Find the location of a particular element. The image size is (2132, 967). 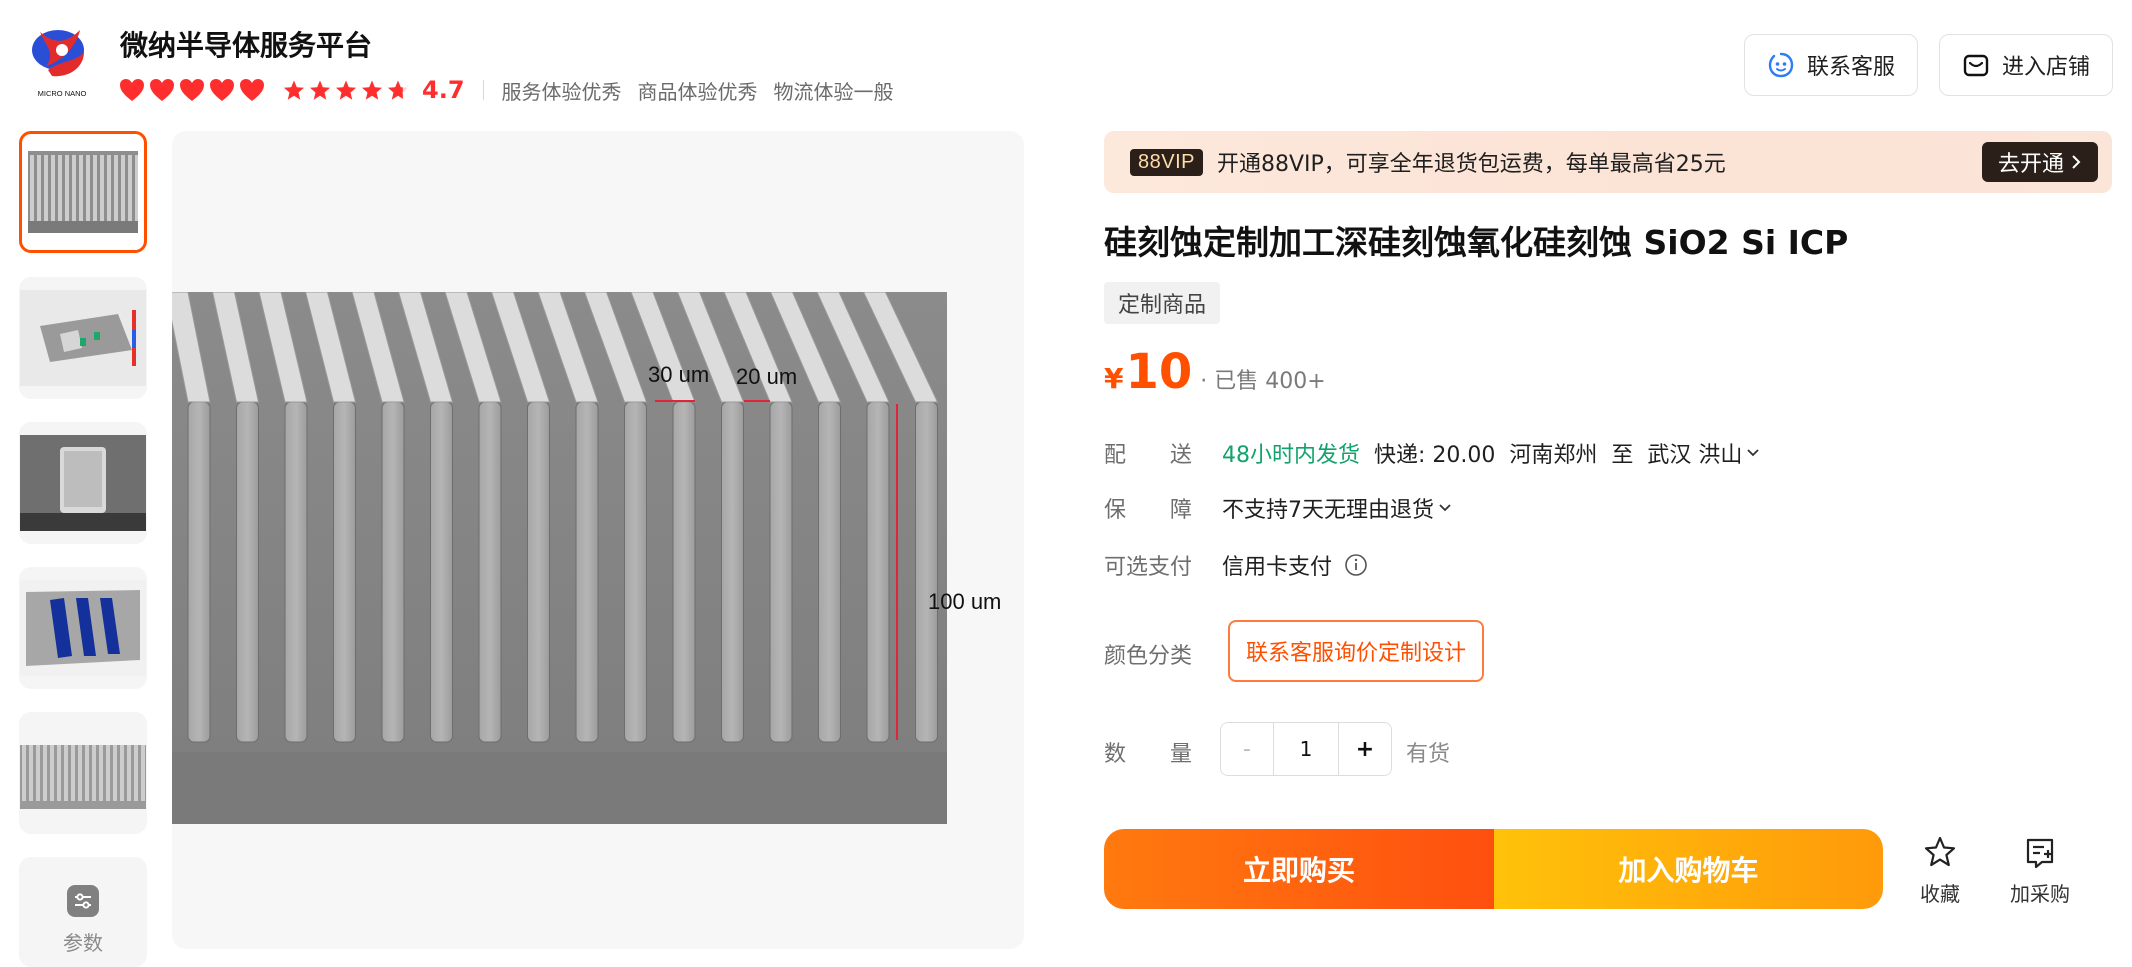

enter-store-label: 进入店铺 is located at coordinates (2045, 67).